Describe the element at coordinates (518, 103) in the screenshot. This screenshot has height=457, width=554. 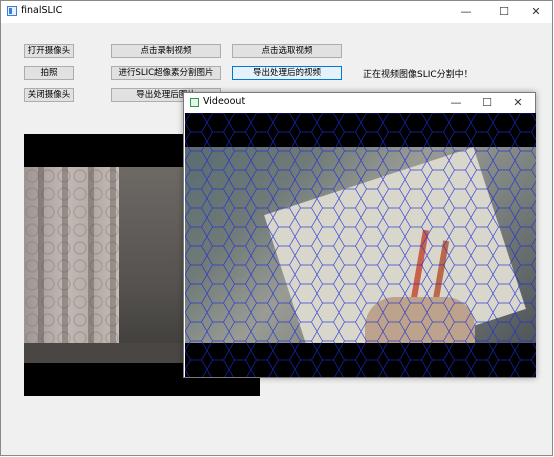
I see `videoout-close-button: ✕` at that location.